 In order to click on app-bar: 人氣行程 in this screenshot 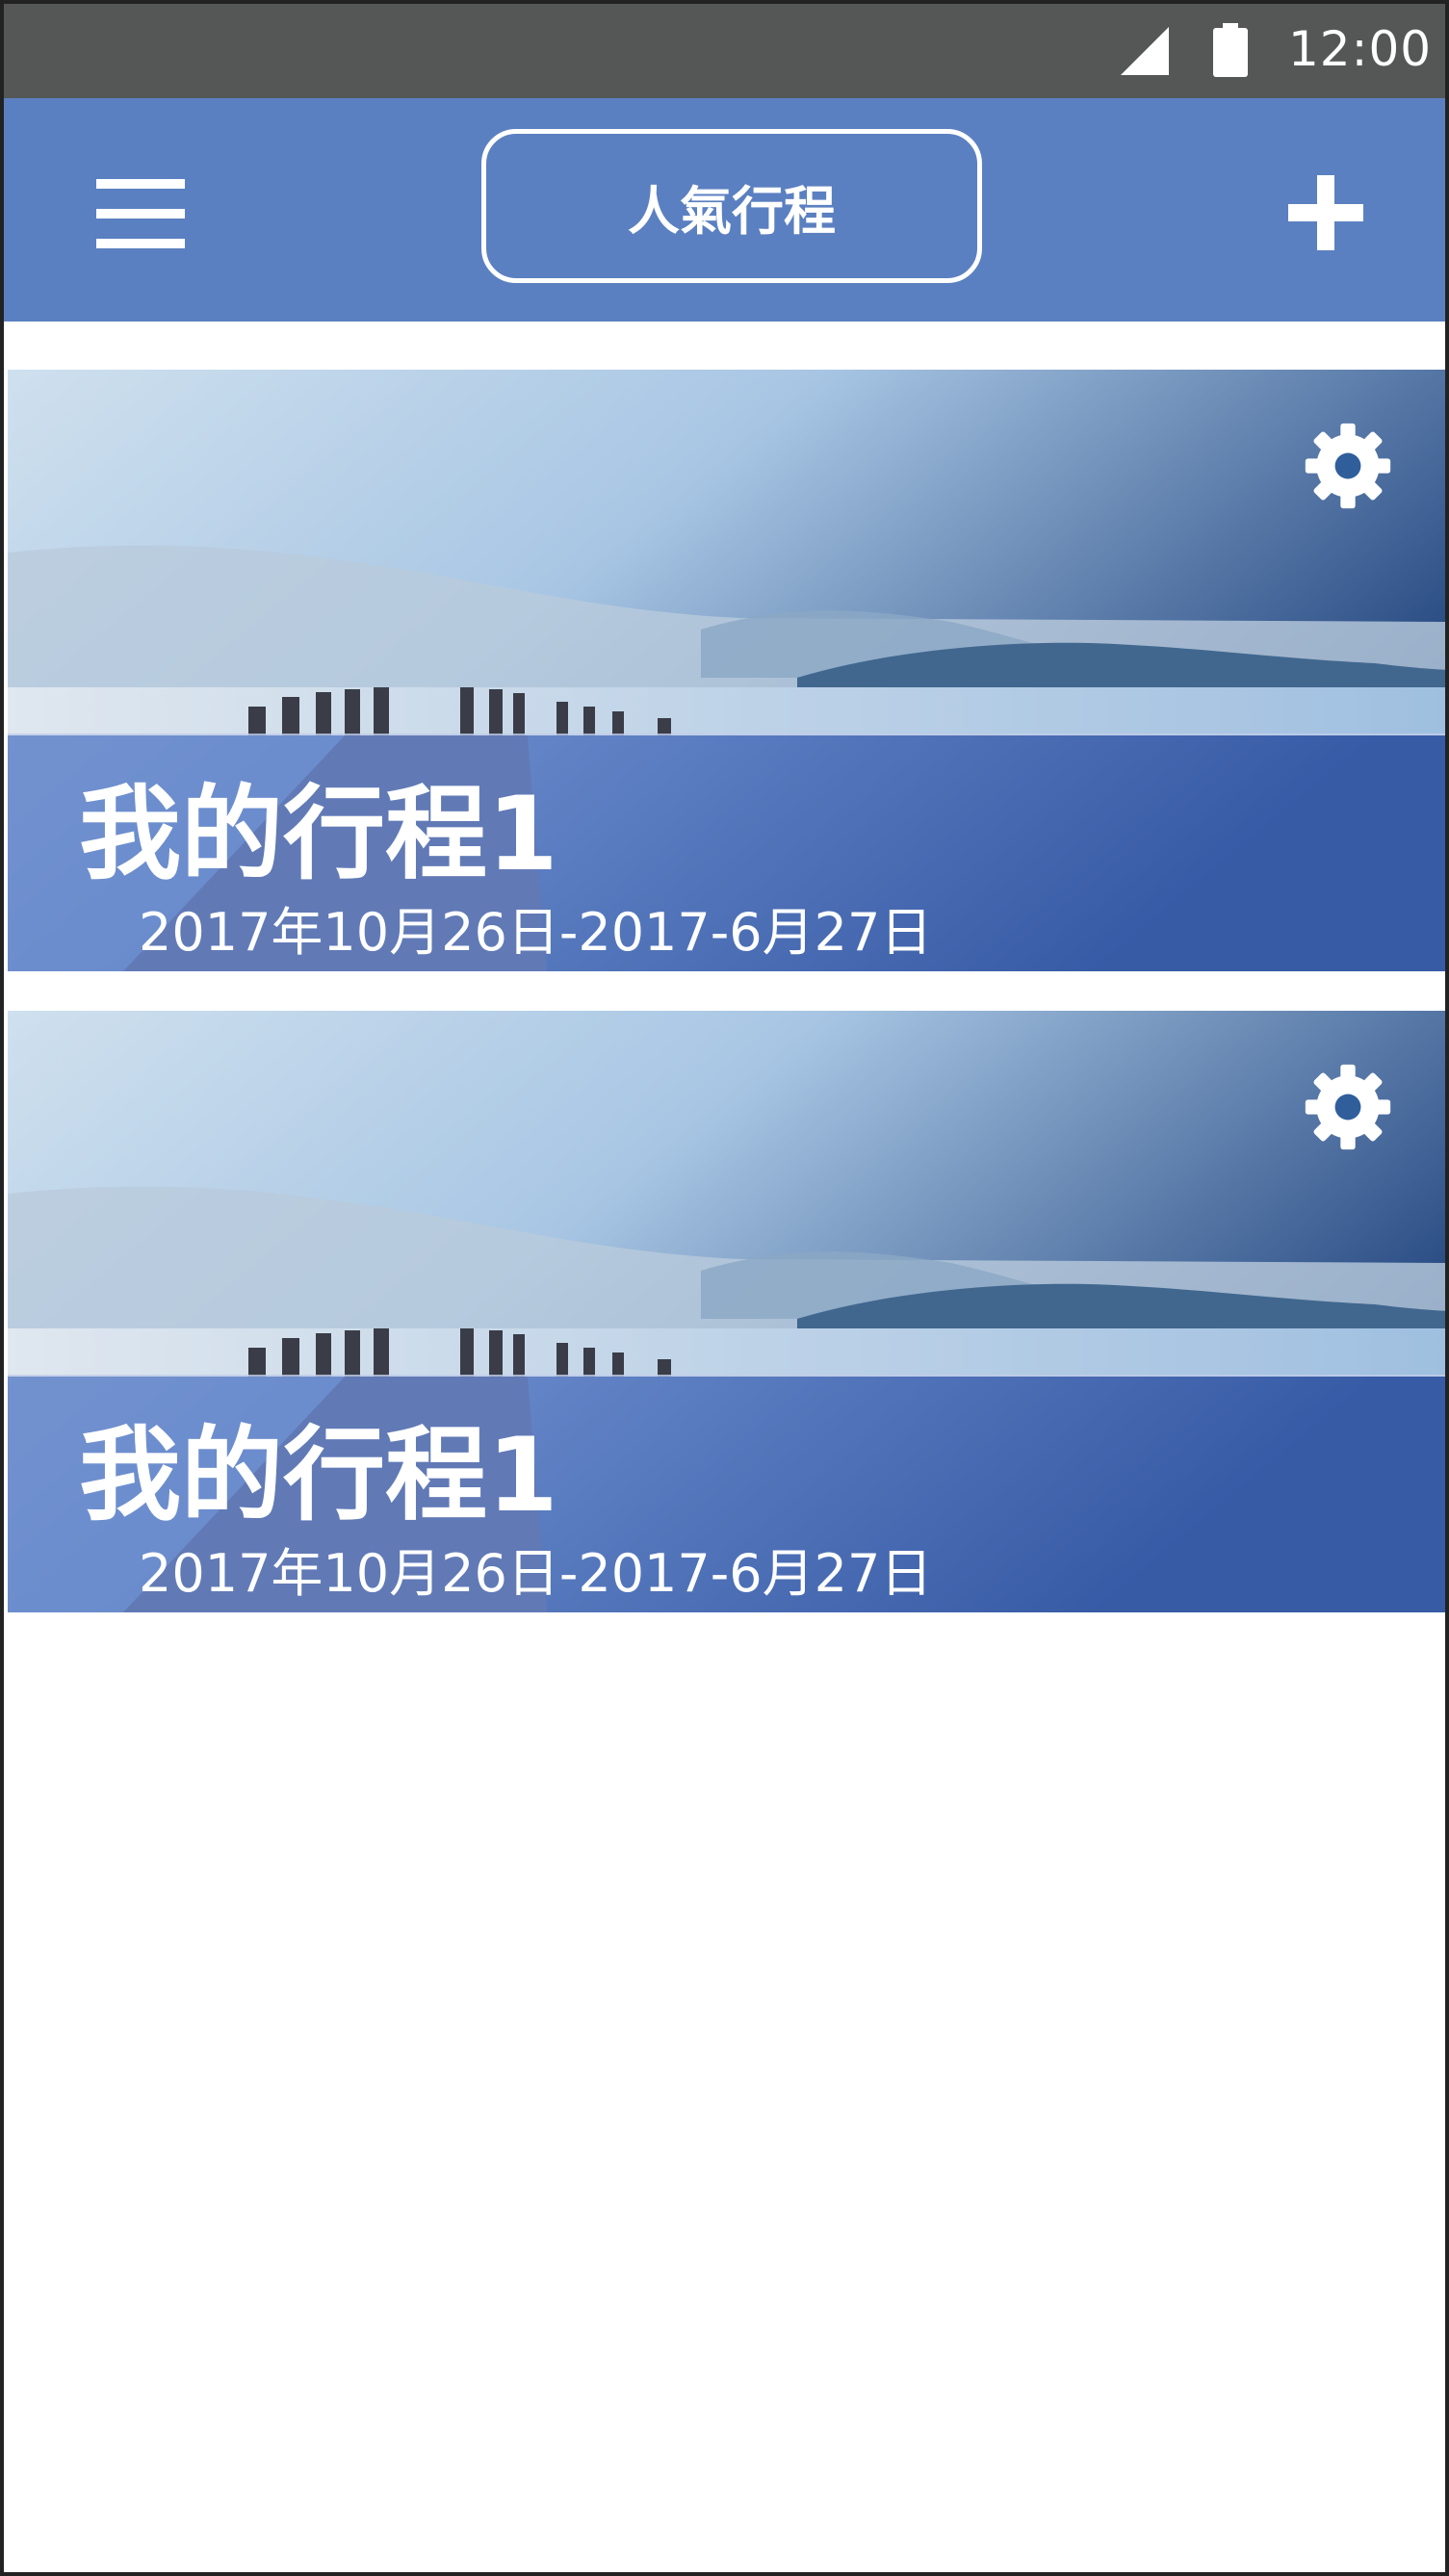, I will do `click(724, 210)`.